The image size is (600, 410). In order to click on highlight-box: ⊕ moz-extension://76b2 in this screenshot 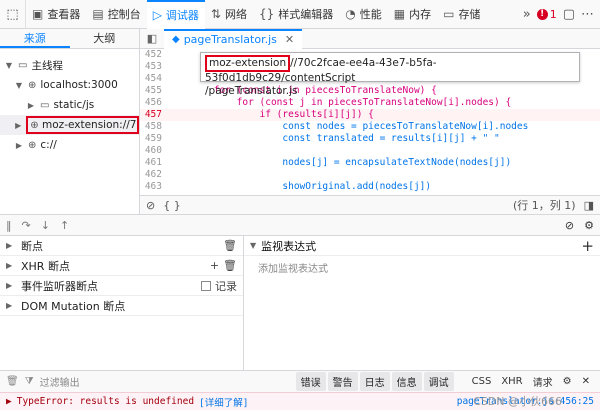, I will do `click(82, 125)`.